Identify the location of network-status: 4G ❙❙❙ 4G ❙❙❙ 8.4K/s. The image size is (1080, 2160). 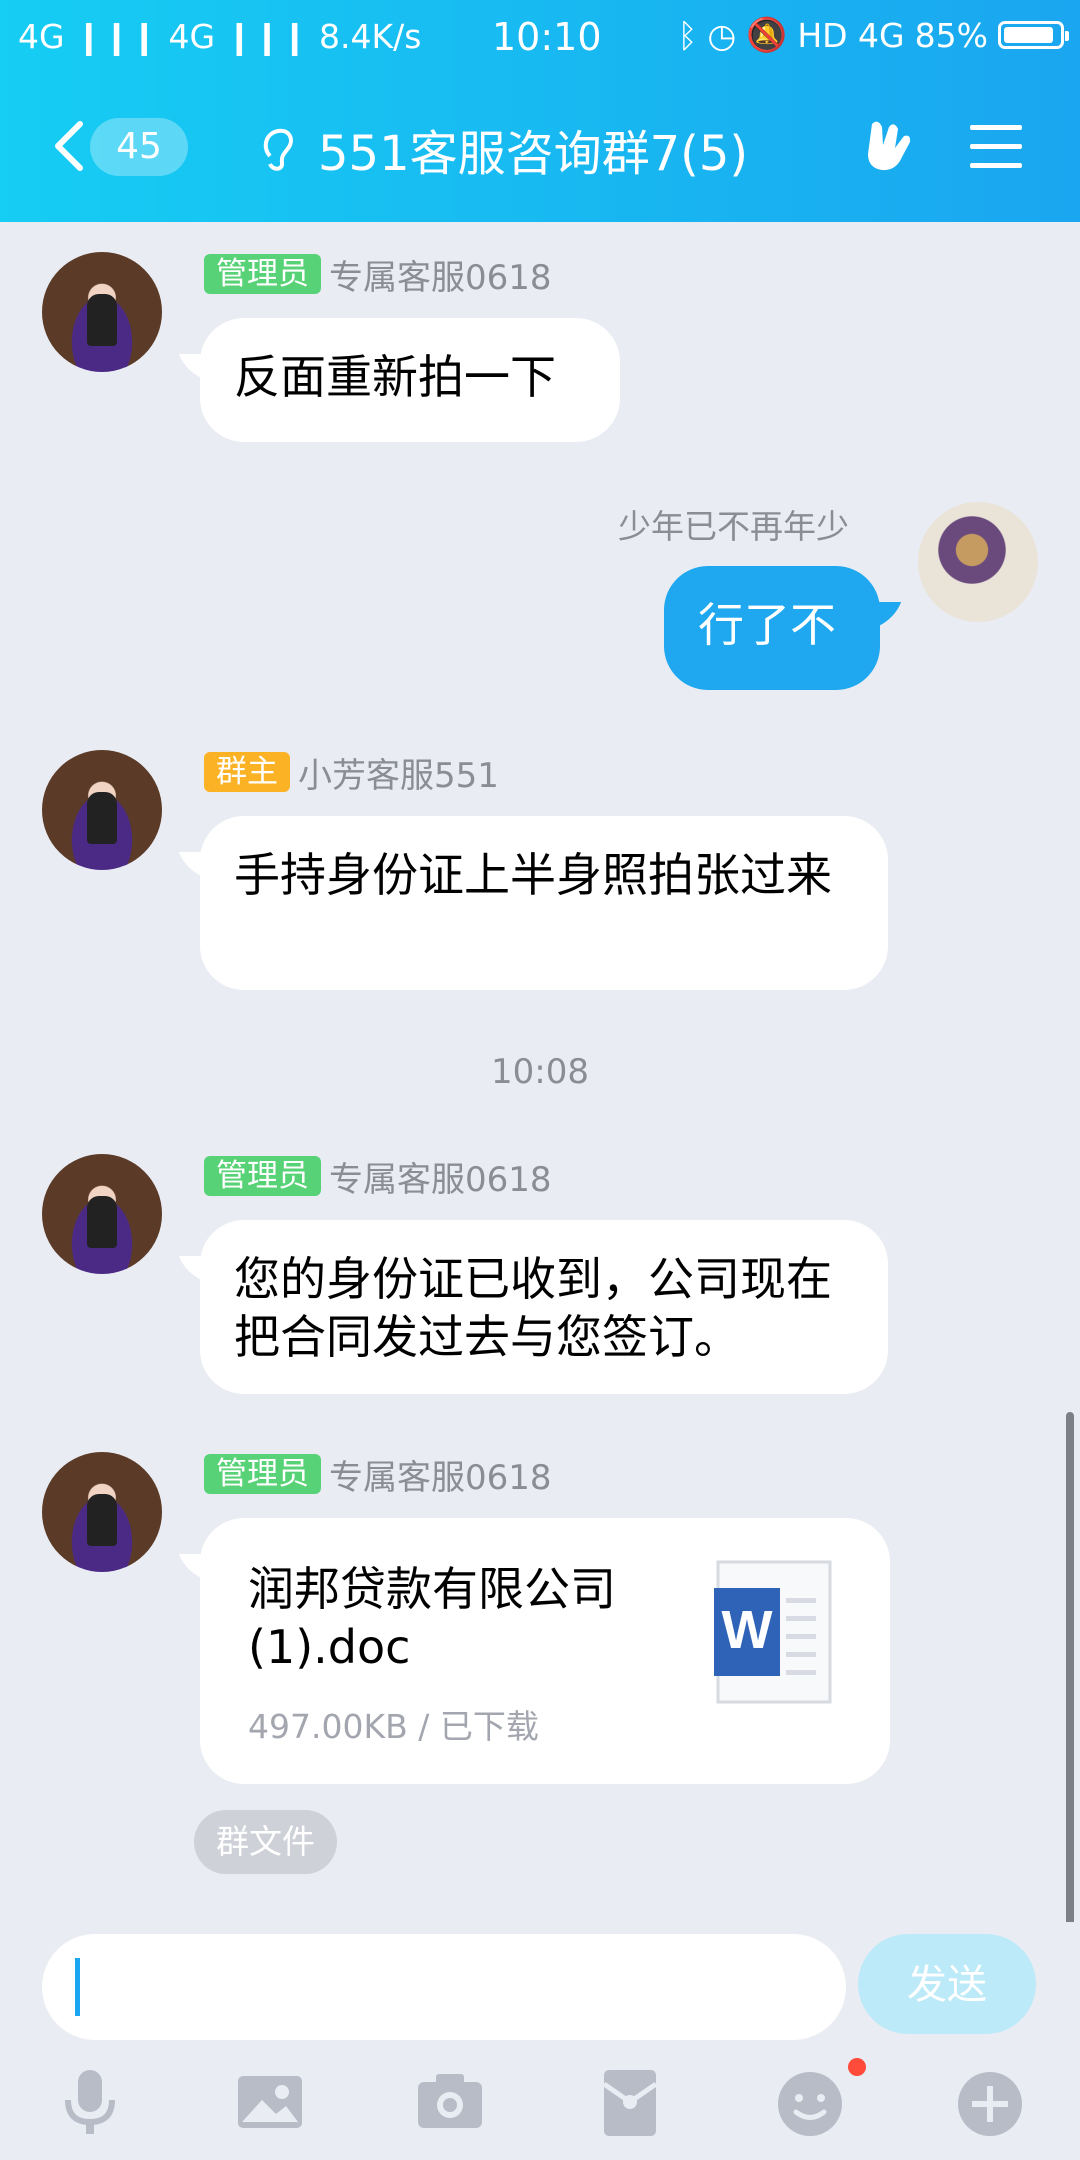
(220, 36).